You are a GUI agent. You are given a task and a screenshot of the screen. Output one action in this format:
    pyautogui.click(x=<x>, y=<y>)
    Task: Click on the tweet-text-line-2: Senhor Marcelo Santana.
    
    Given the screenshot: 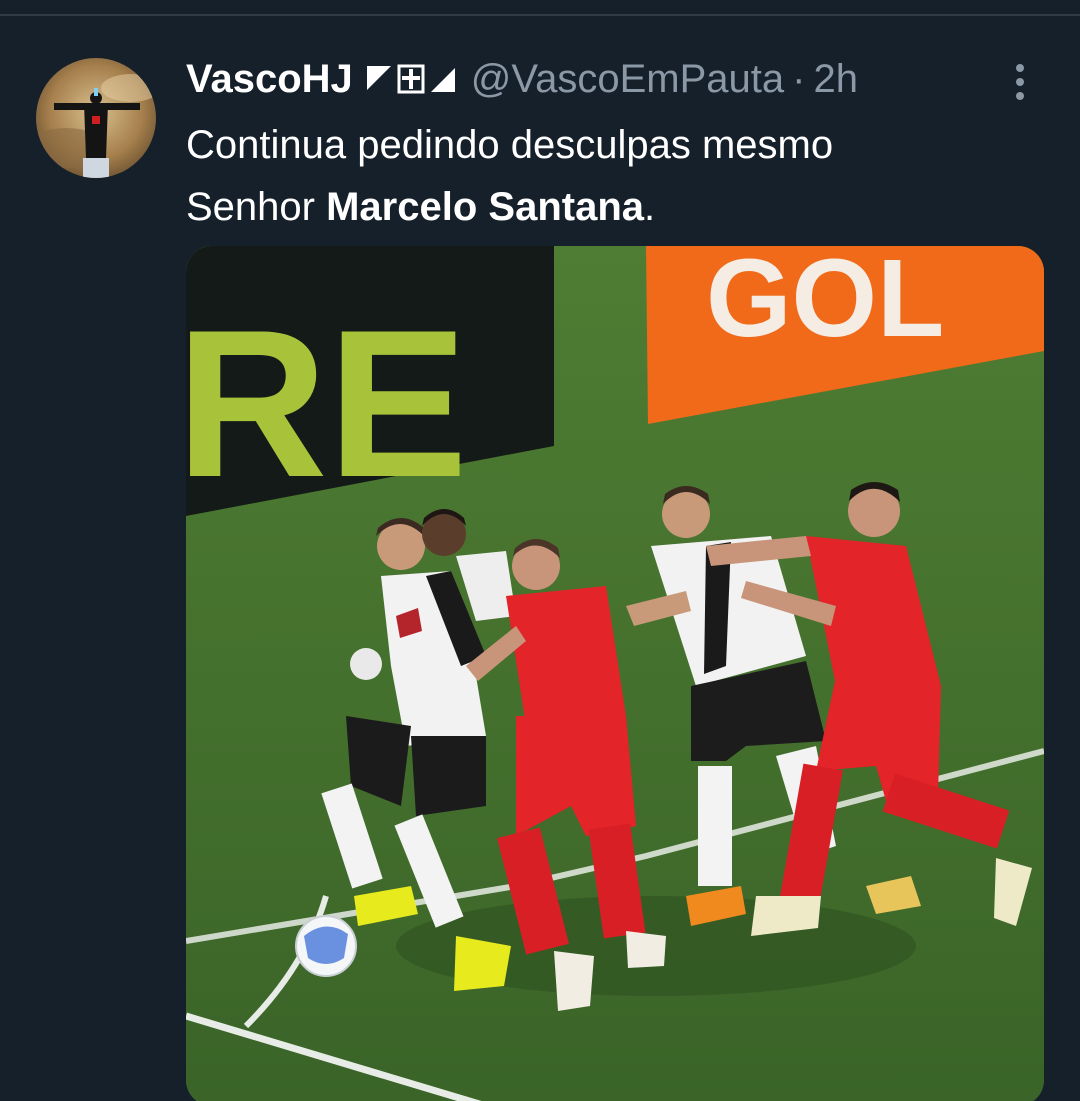 What is the action you would take?
    pyautogui.click(x=616, y=207)
    